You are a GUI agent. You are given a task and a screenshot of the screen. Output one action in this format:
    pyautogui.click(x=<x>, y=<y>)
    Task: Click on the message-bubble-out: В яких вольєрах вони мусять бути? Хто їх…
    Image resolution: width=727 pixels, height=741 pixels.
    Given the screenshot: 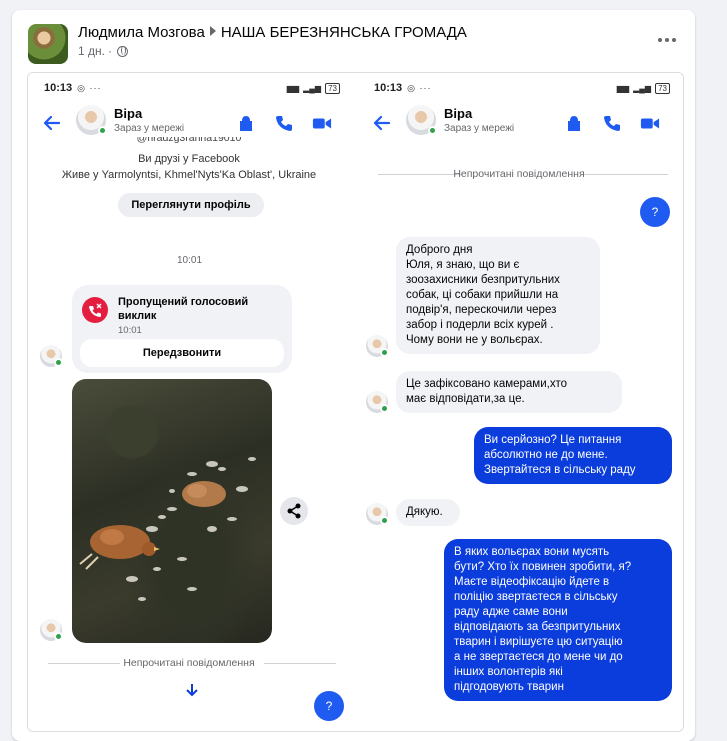 What is the action you would take?
    pyautogui.click(x=558, y=620)
    